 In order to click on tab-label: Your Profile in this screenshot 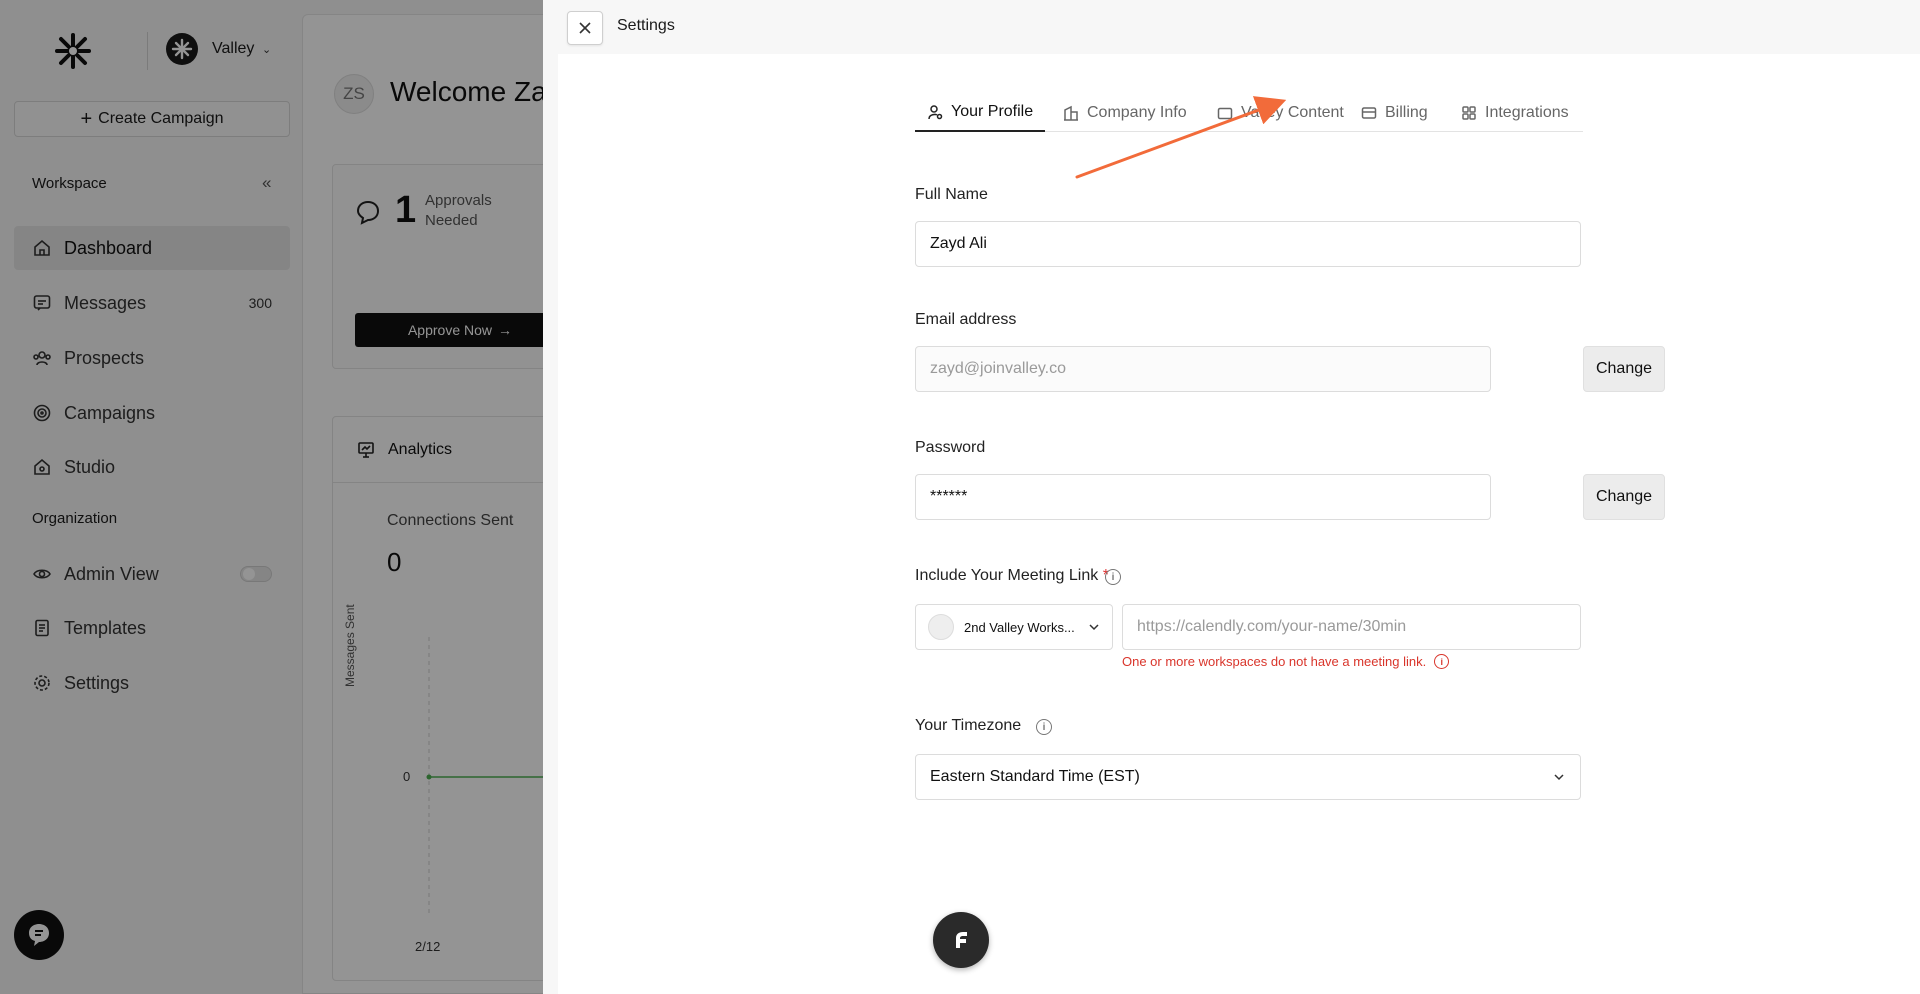, I will do `click(992, 111)`.